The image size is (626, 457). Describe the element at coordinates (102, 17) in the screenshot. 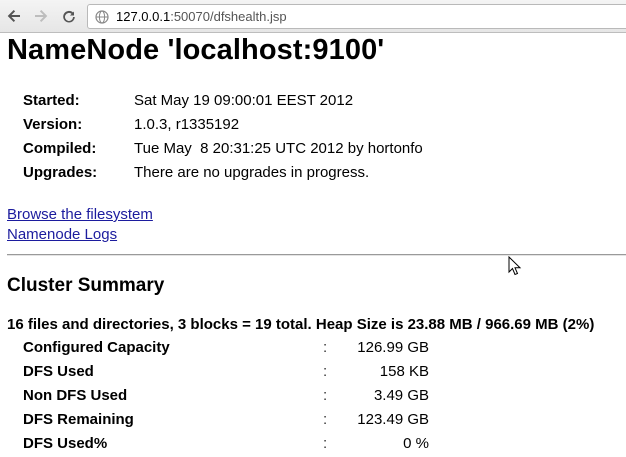

I see `globe-icon` at that location.